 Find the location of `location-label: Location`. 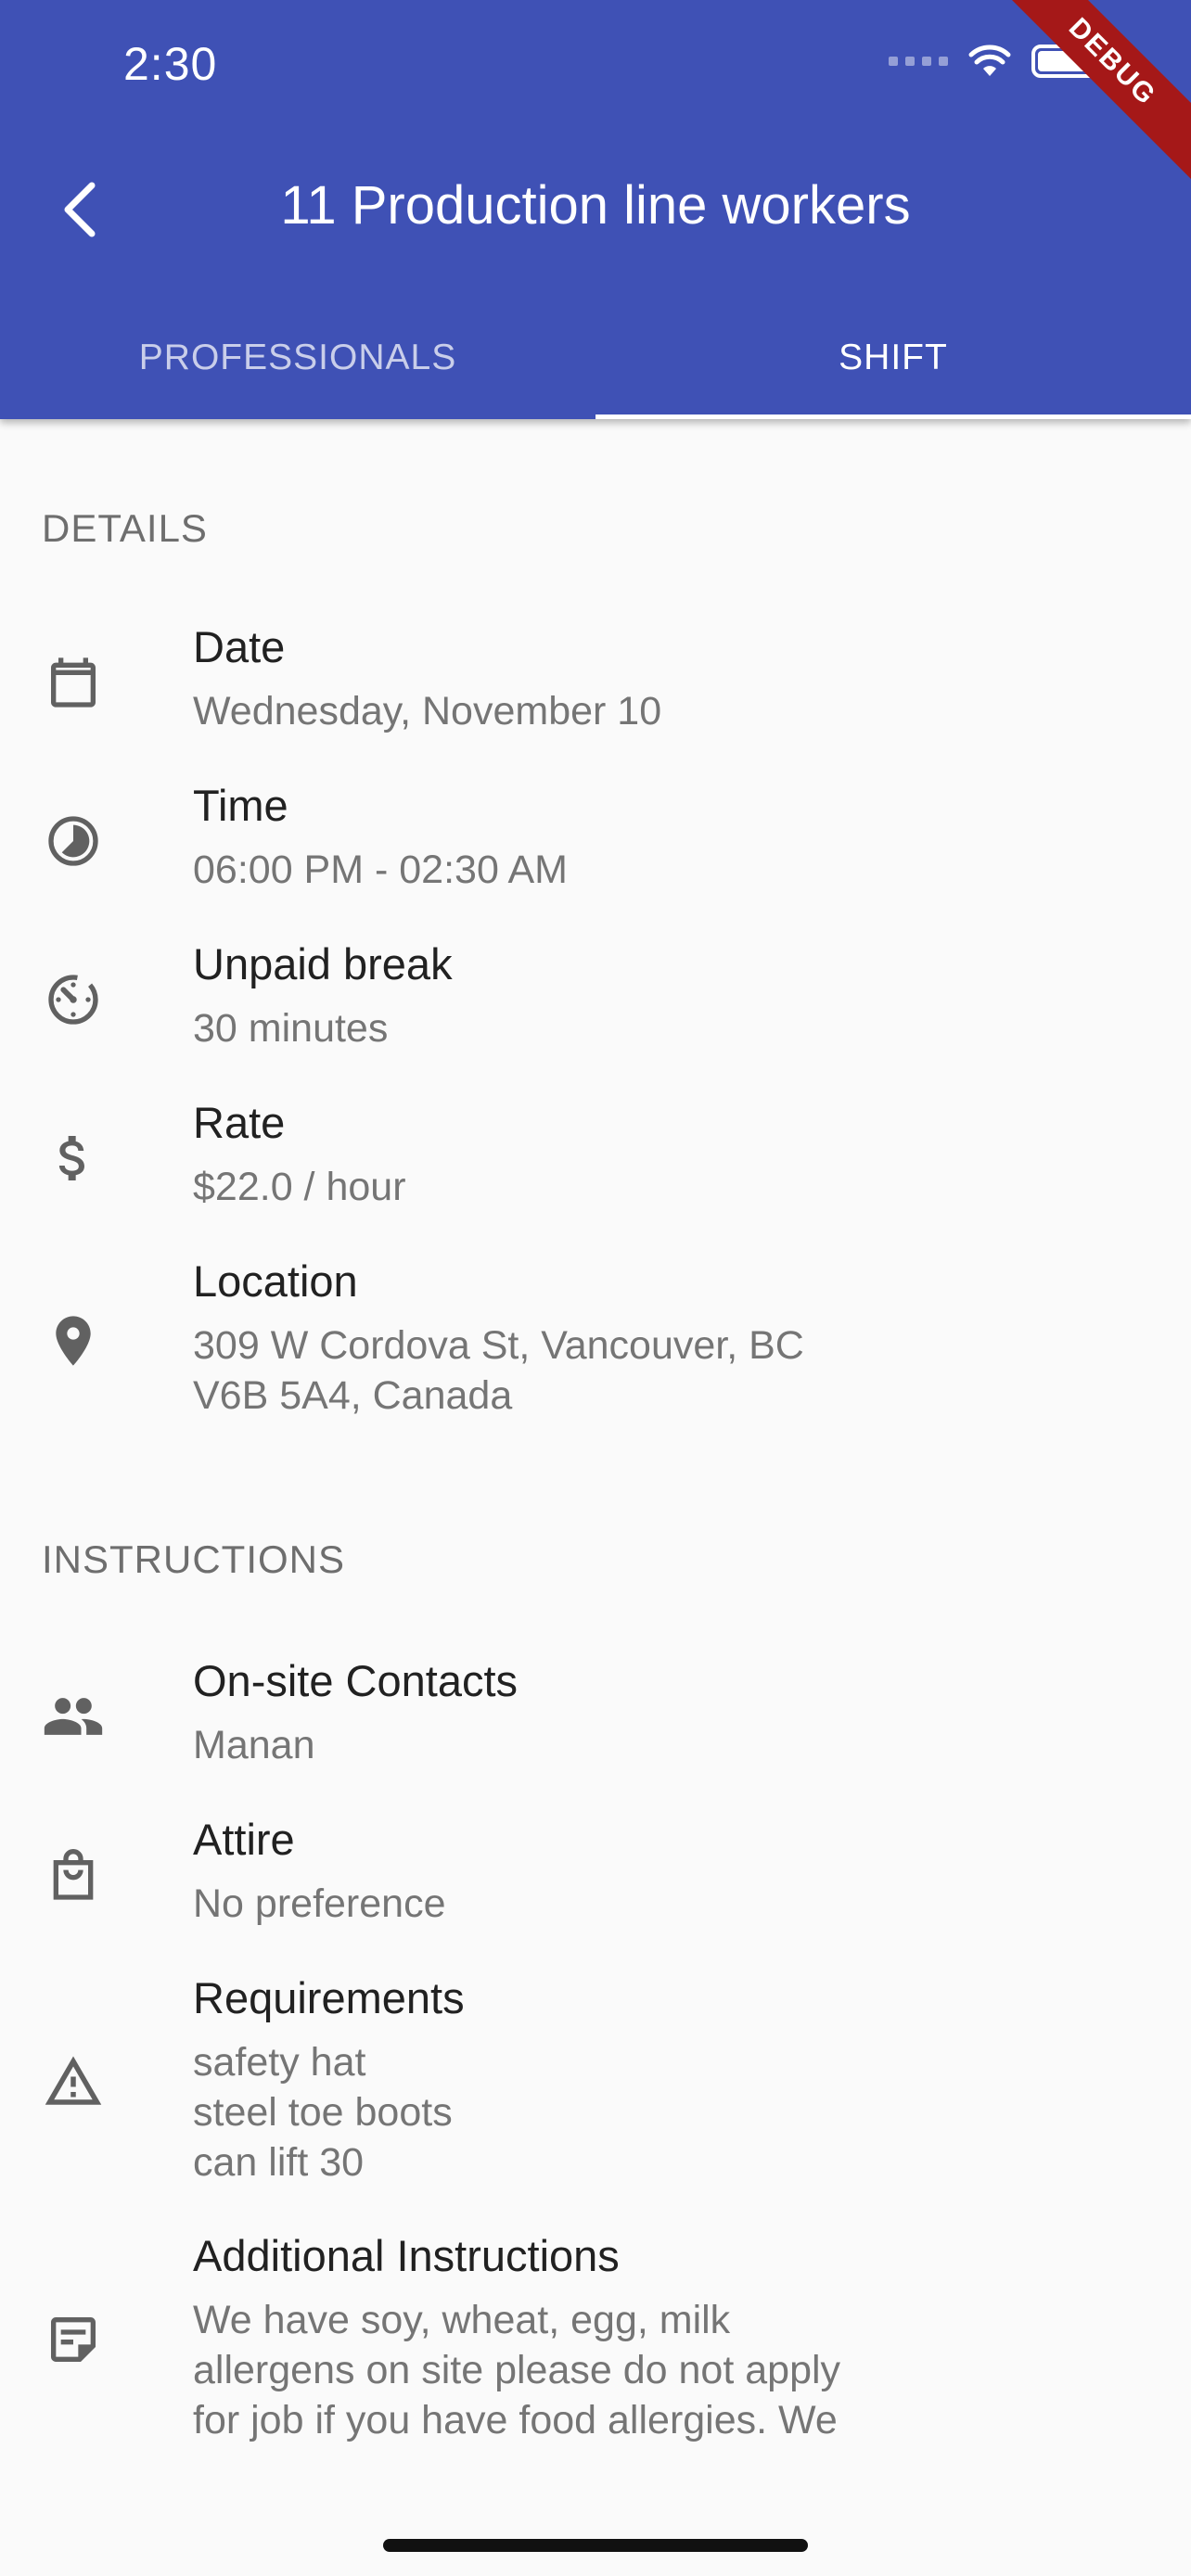

location-label: Location is located at coordinates (275, 1281).